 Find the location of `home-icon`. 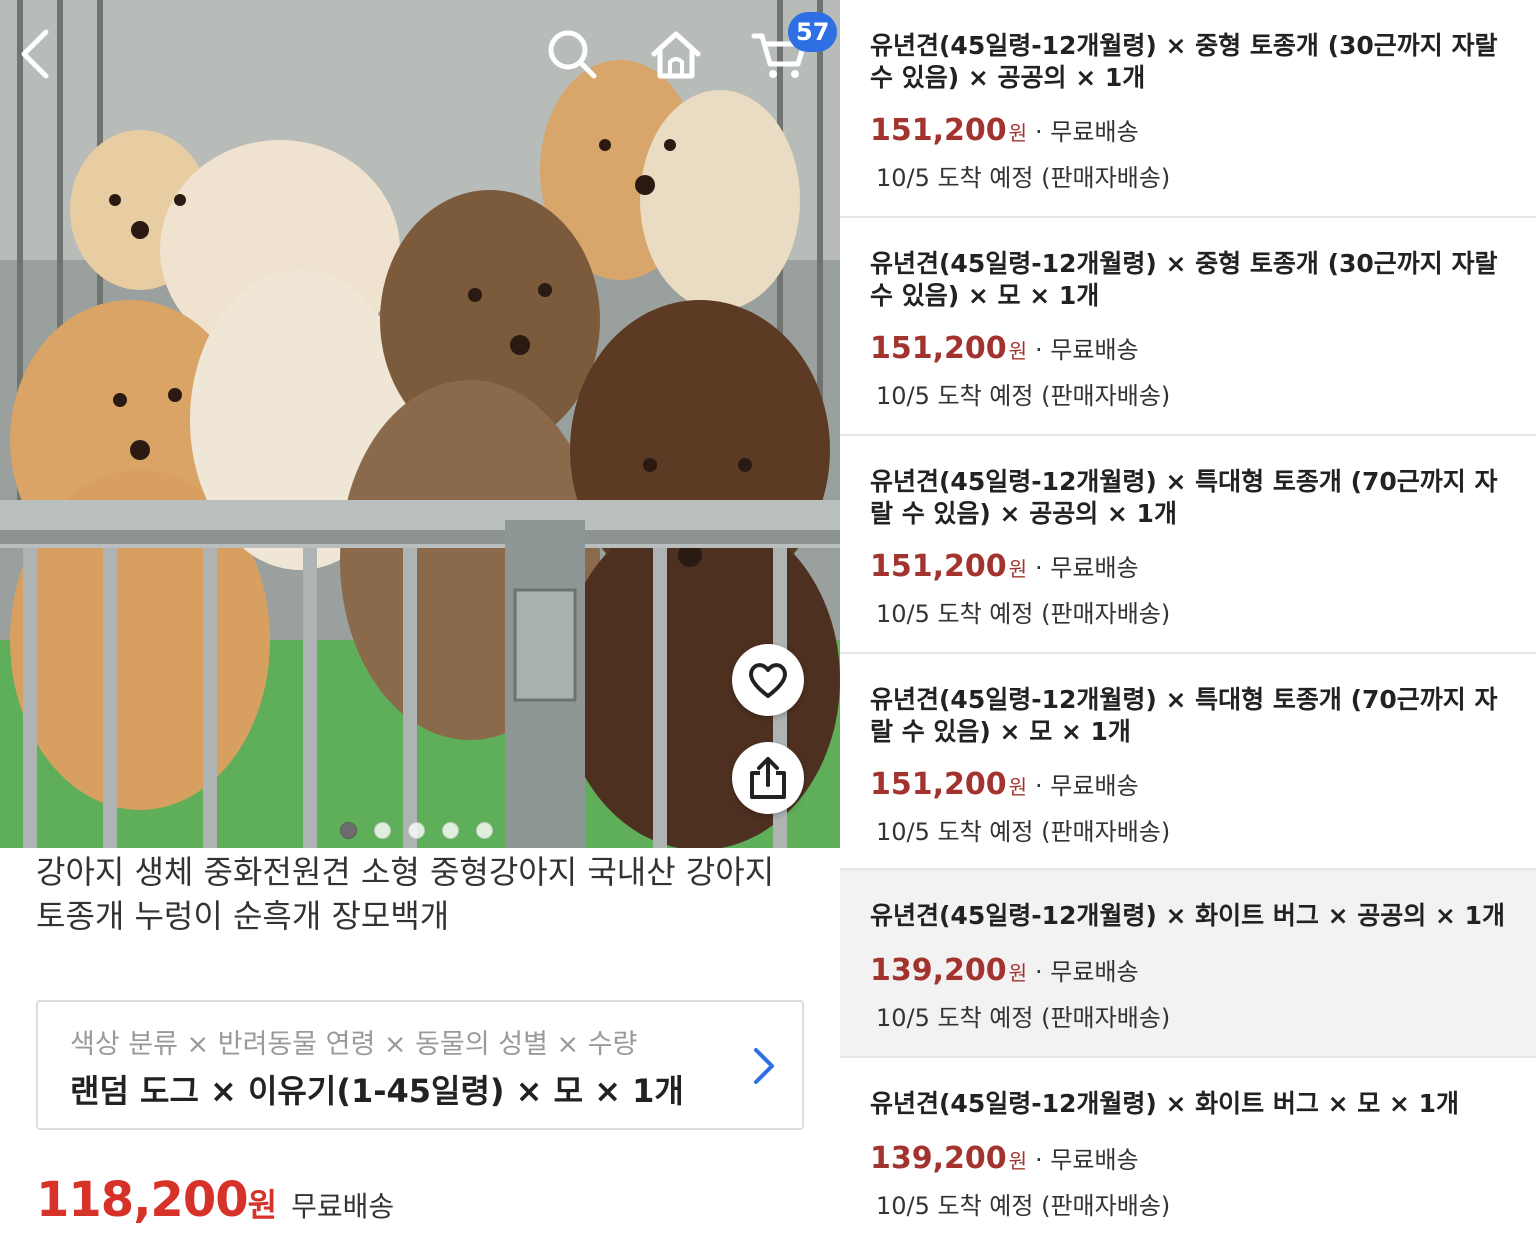

home-icon is located at coordinates (676, 55).